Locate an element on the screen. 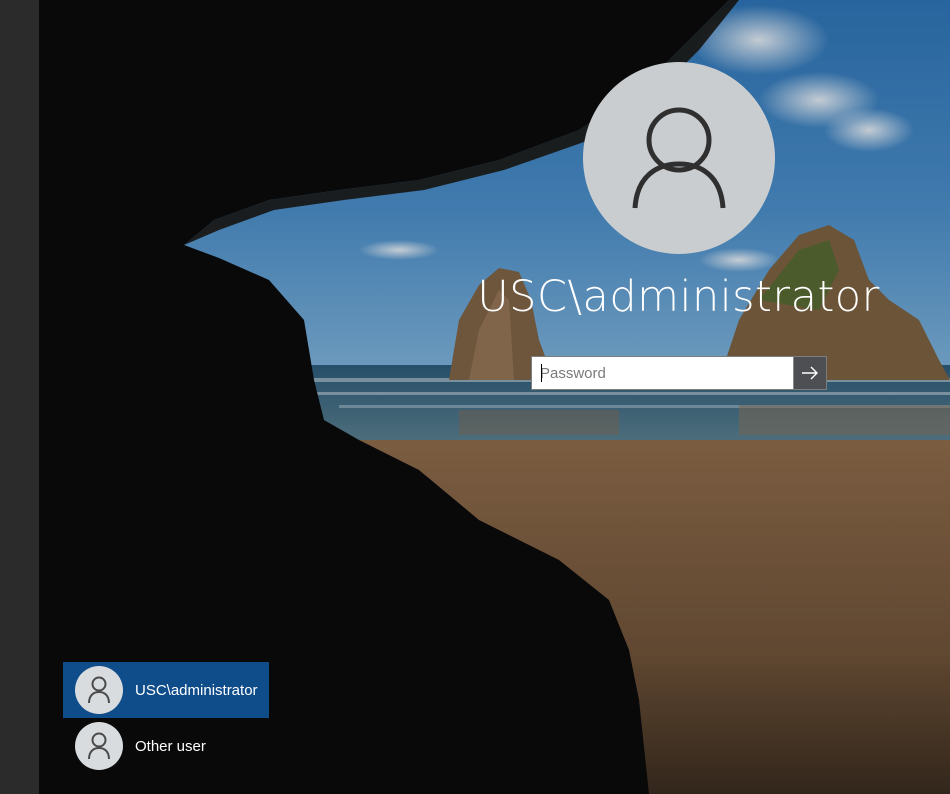 The image size is (950, 794). text-caret is located at coordinates (541, 373).